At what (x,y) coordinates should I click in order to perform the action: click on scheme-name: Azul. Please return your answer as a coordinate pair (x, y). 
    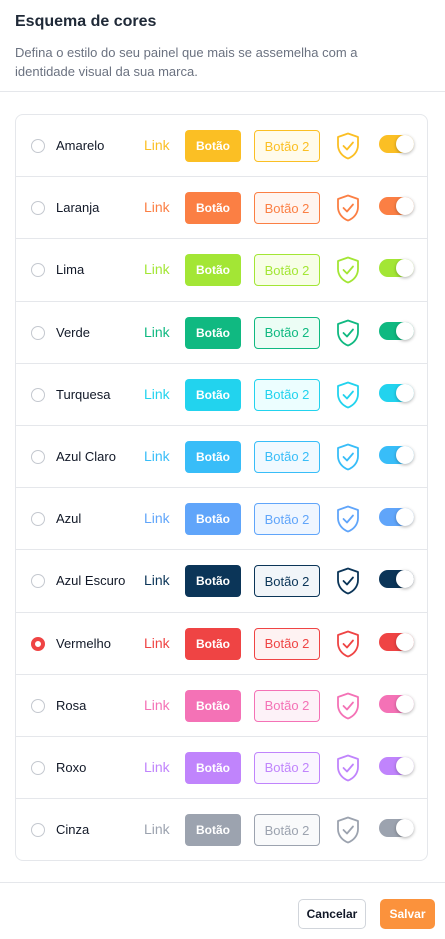
    Looking at the image, I should click on (69, 519).